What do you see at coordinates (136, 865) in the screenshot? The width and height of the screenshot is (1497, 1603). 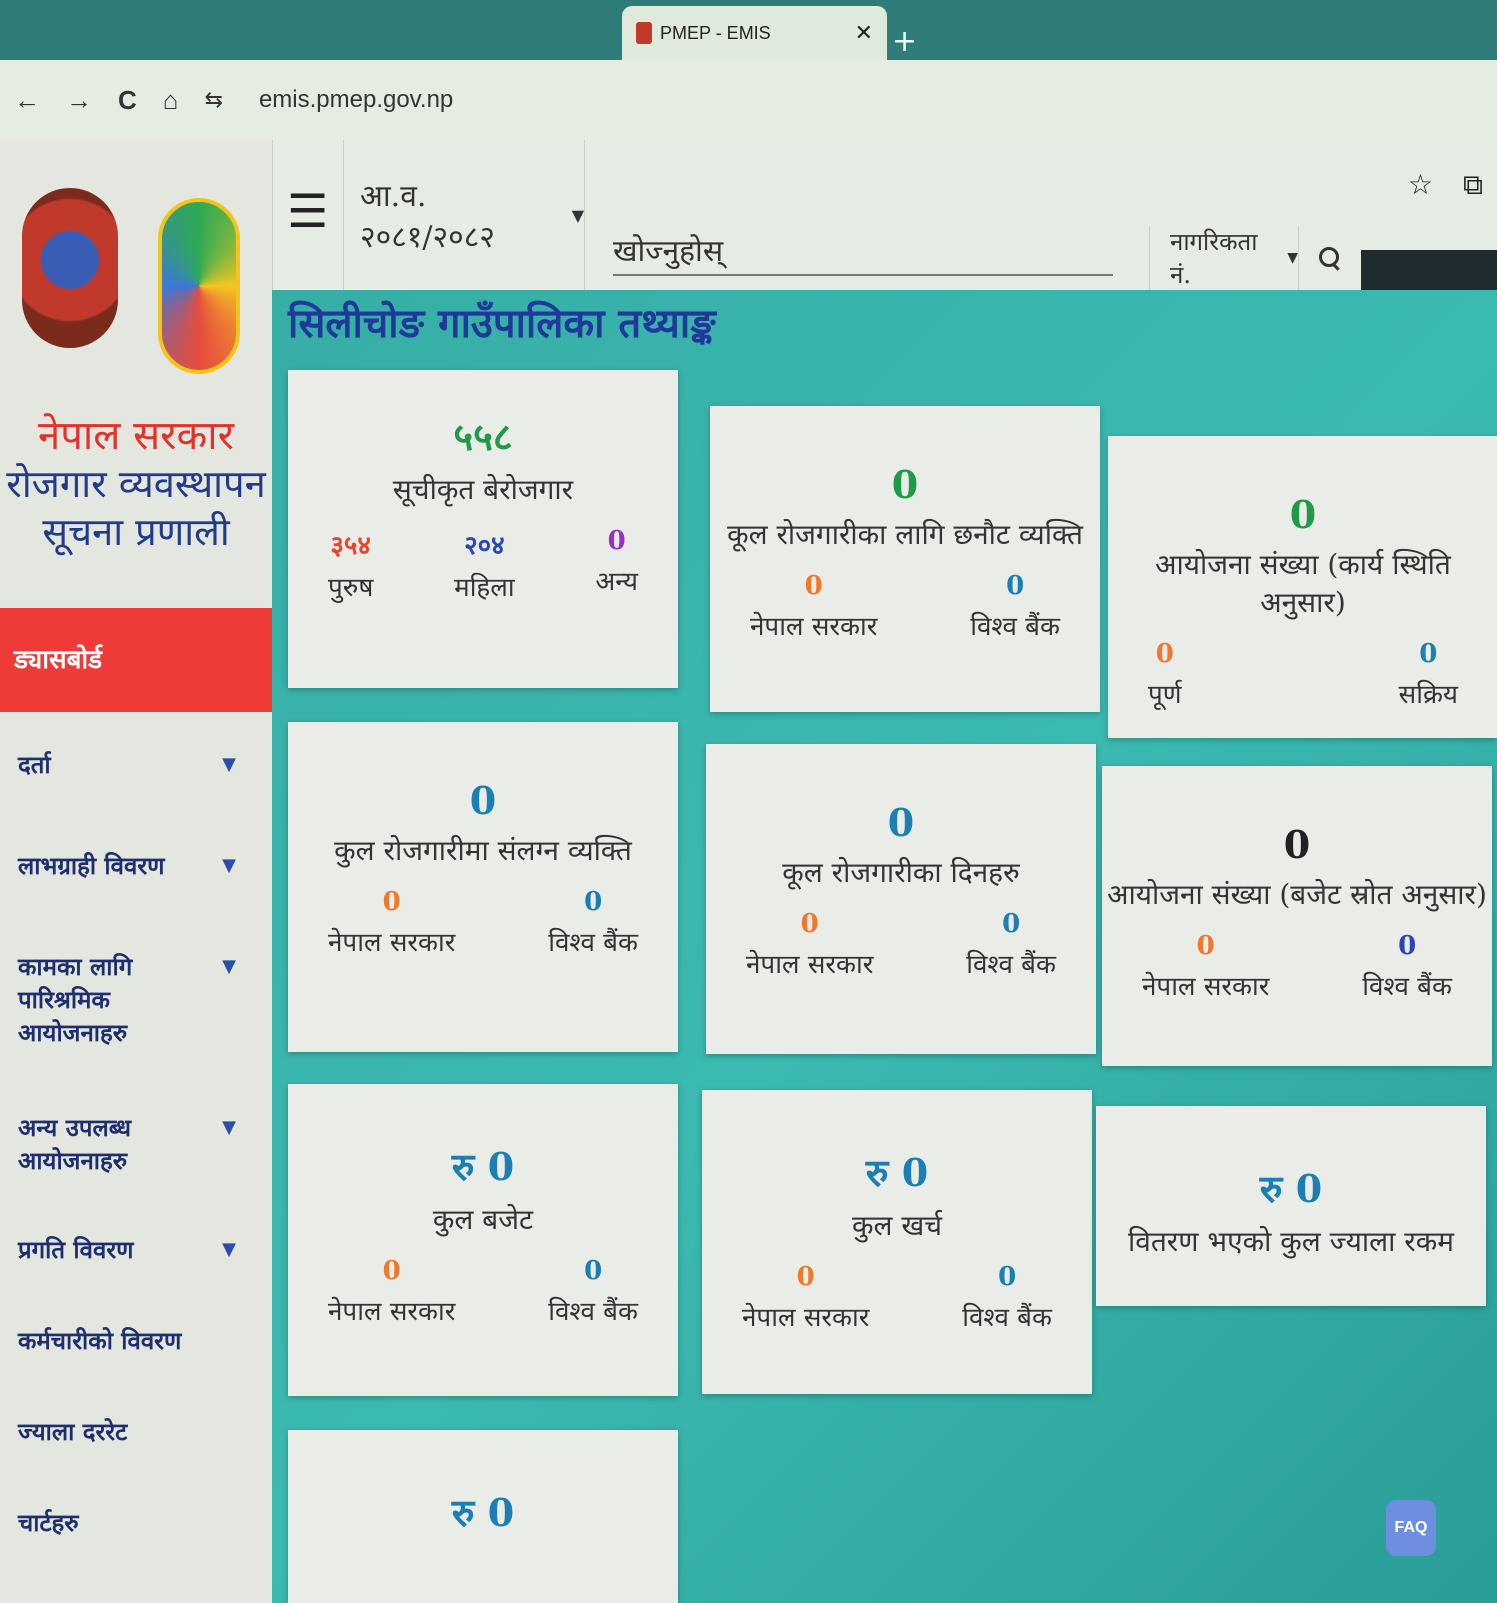 I see `sidebar-item: लाभग्राही विवरण ▼` at bounding box center [136, 865].